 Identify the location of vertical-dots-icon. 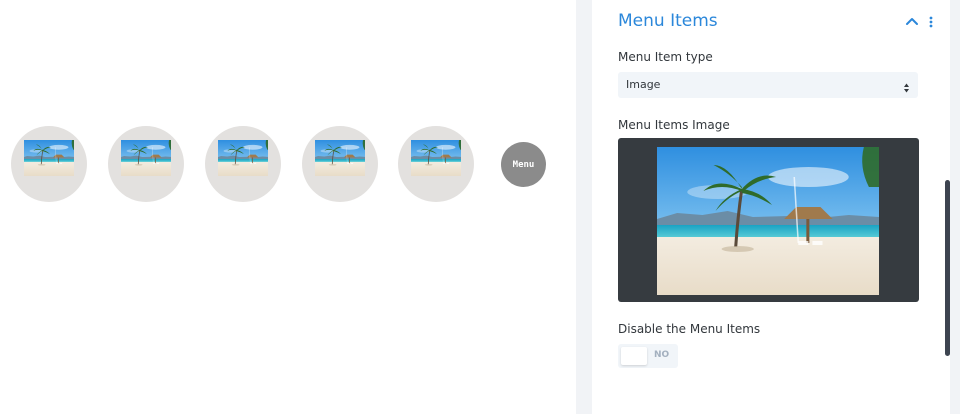
(931, 22).